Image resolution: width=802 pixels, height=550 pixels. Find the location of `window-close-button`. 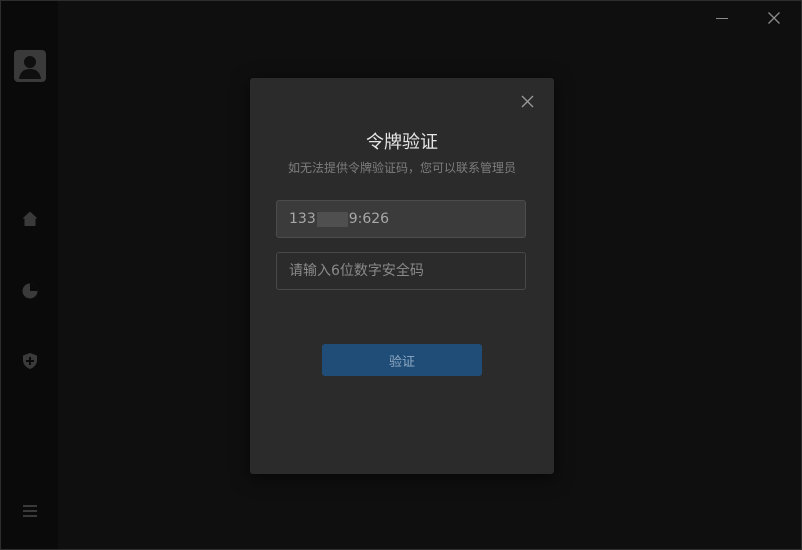

window-close-button is located at coordinates (774, 18).